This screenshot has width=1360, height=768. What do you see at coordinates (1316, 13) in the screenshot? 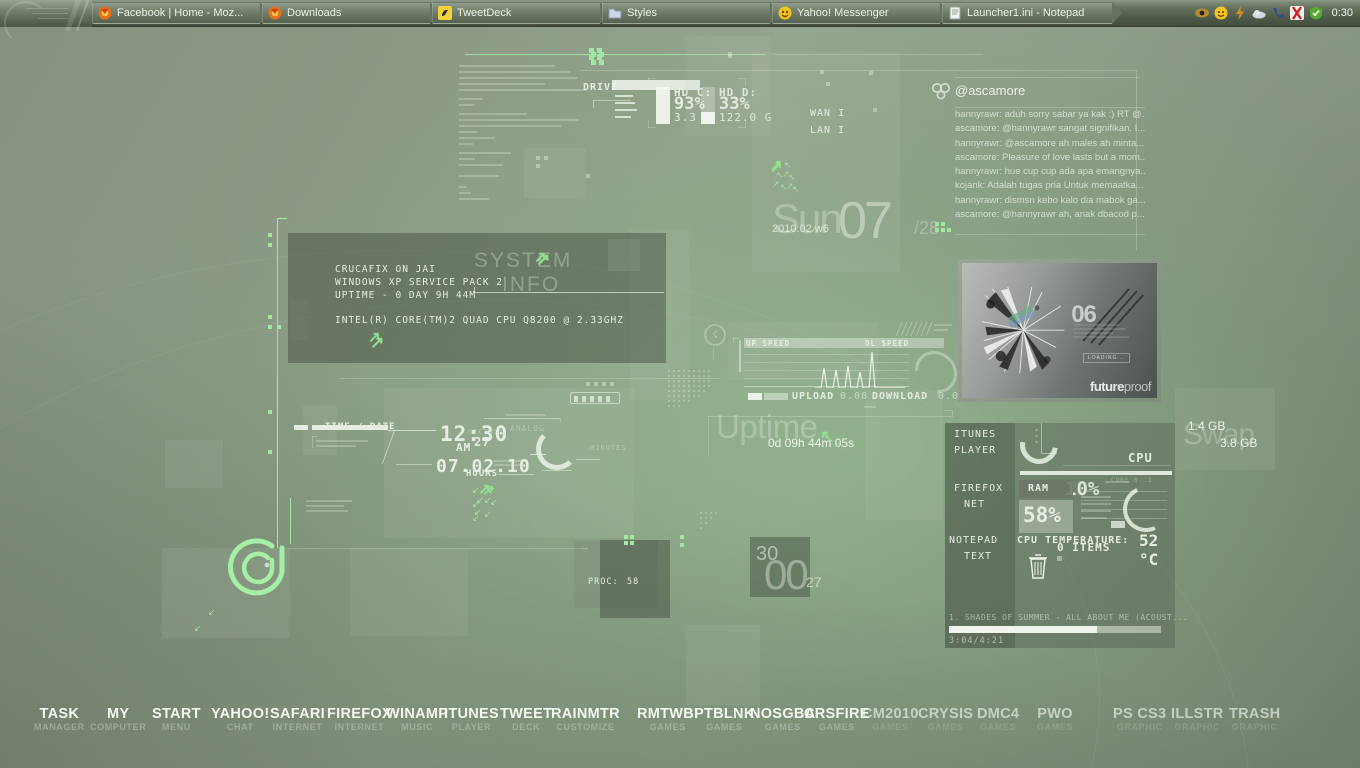
I see `shield-icon` at bounding box center [1316, 13].